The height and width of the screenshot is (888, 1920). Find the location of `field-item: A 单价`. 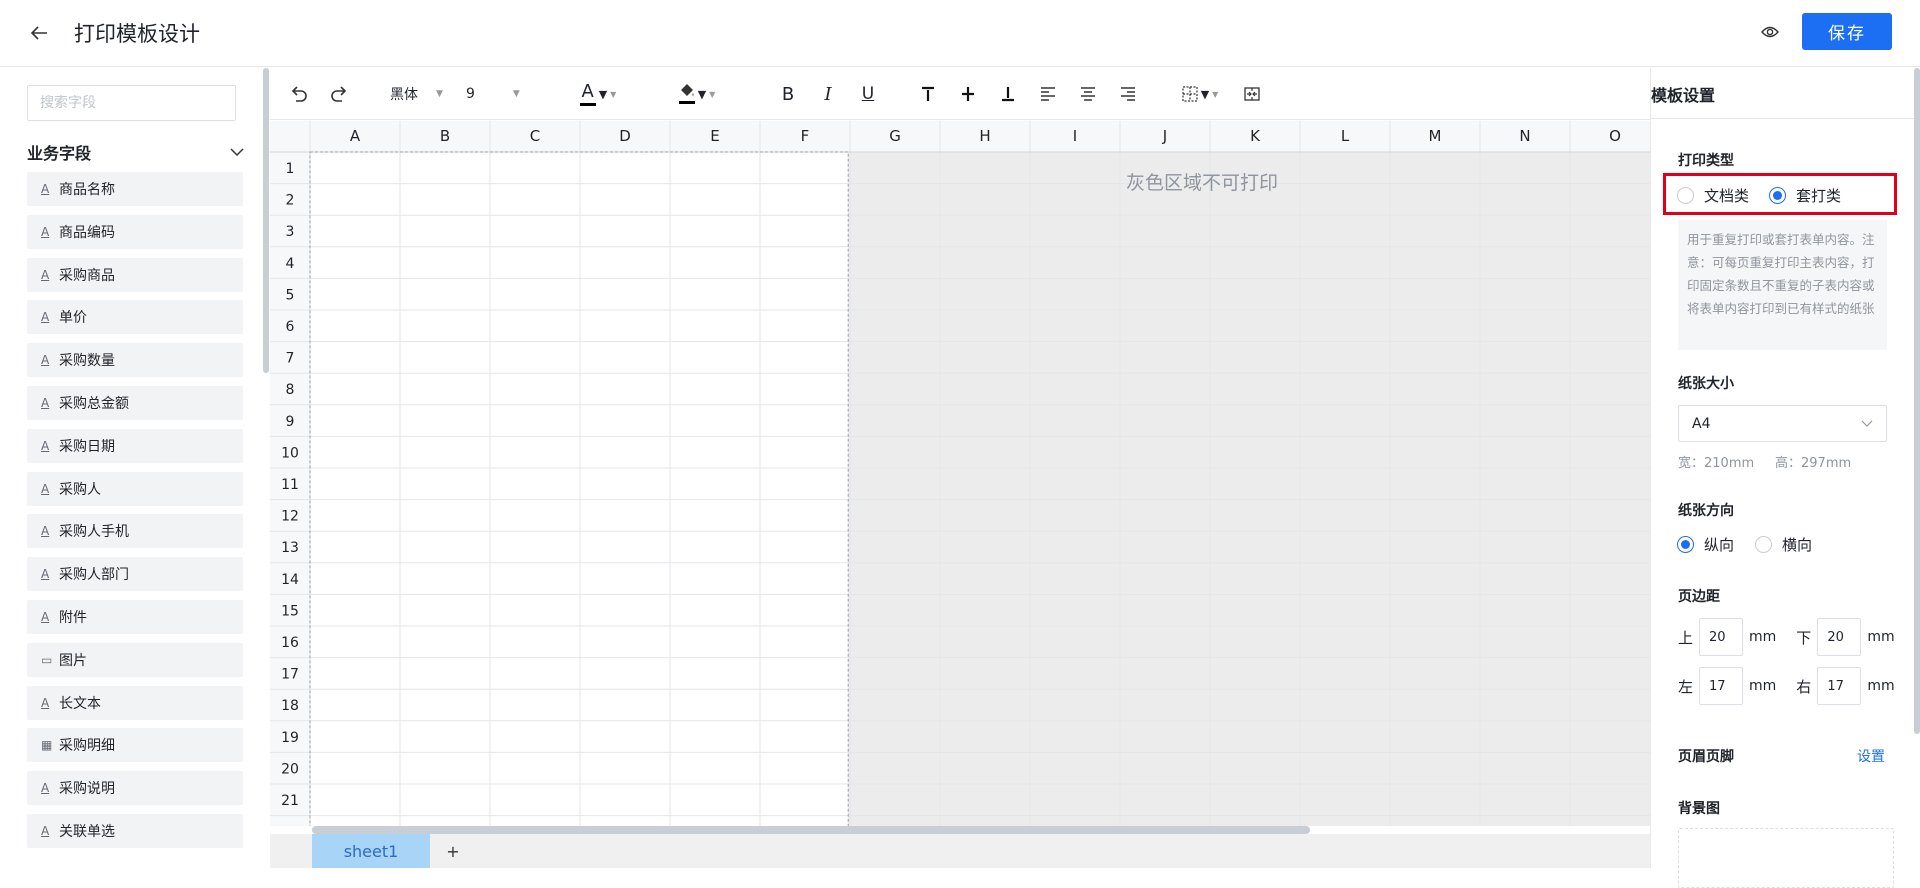

field-item: A 单价 is located at coordinates (135, 317).